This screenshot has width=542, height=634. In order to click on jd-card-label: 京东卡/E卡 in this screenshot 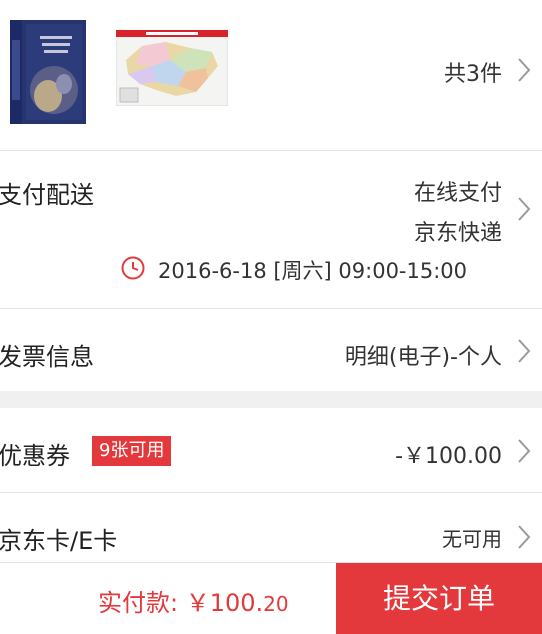, I will do `click(59, 541)`.